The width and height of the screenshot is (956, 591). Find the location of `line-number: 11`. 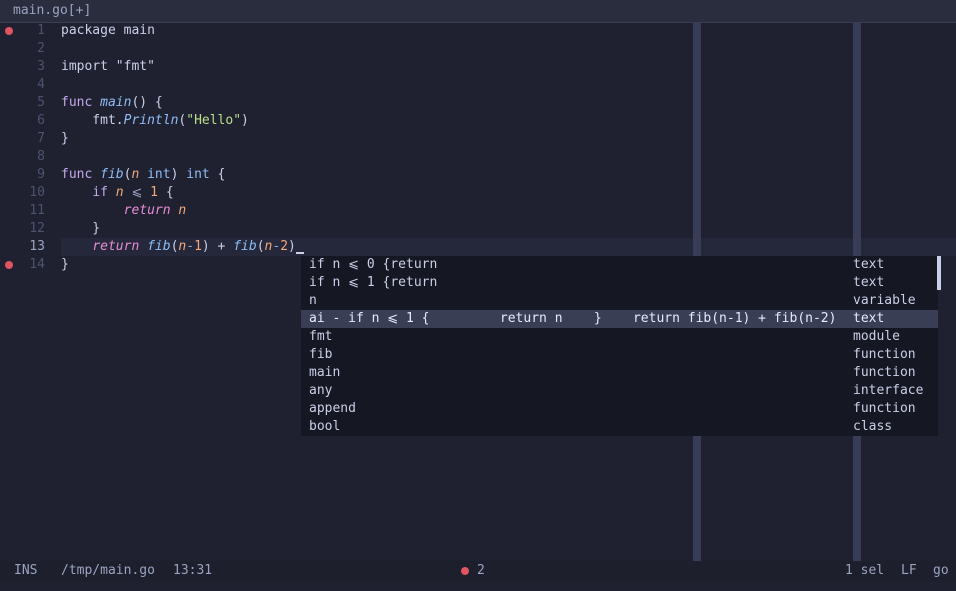

line-number: 11 is located at coordinates (37, 210).